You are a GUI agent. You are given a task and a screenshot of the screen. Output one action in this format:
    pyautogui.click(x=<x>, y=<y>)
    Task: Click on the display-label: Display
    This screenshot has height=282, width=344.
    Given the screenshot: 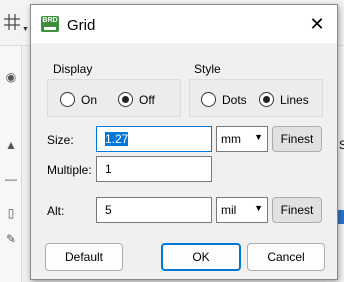 What is the action you would take?
    pyautogui.click(x=73, y=69)
    